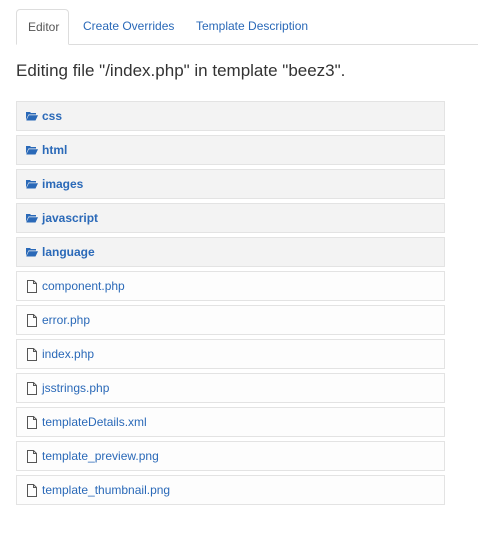  Describe the element at coordinates (230, 150) in the screenshot. I see `folder-item-html: html` at that location.